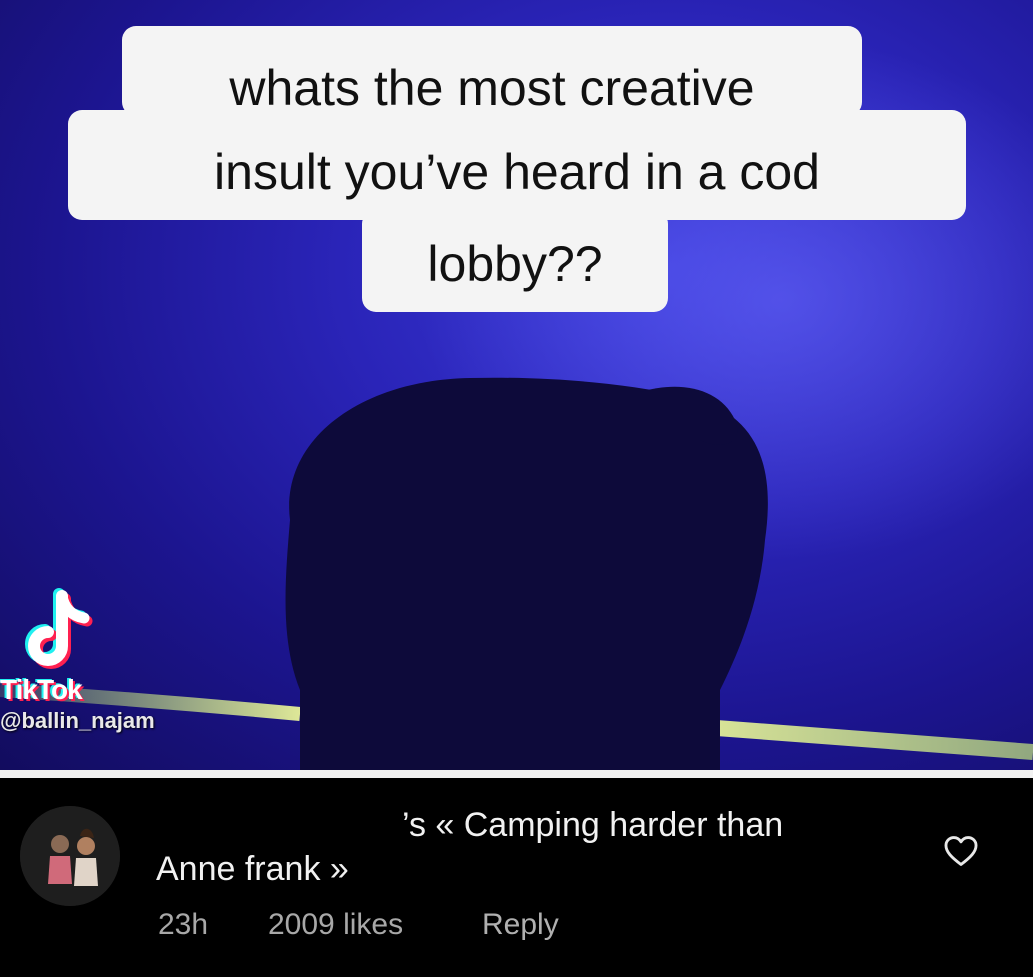 Image resolution: width=1033 pixels, height=977 pixels. I want to click on comment-likes-count: 2009 likes, so click(335, 925).